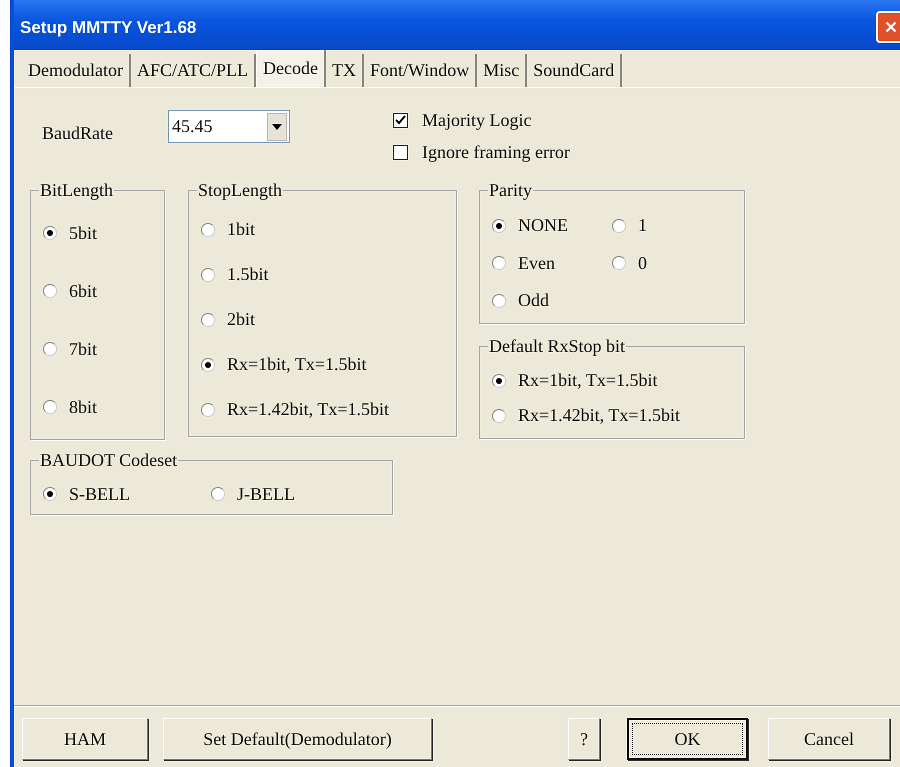  What do you see at coordinates (687, 739) in the screenshot?
I see `dialog-button: OK` at bounding box center [687, 739].